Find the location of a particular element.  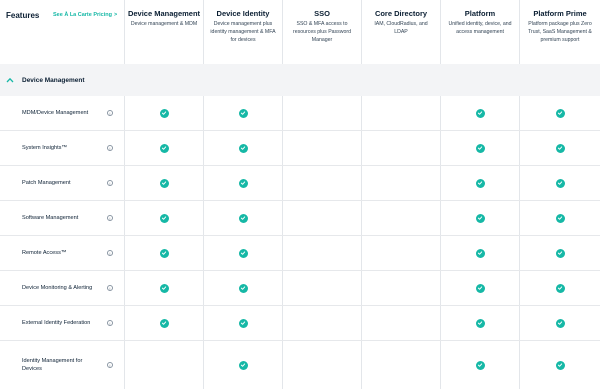

plan-name: SSO is located at coordinates (322, 13).